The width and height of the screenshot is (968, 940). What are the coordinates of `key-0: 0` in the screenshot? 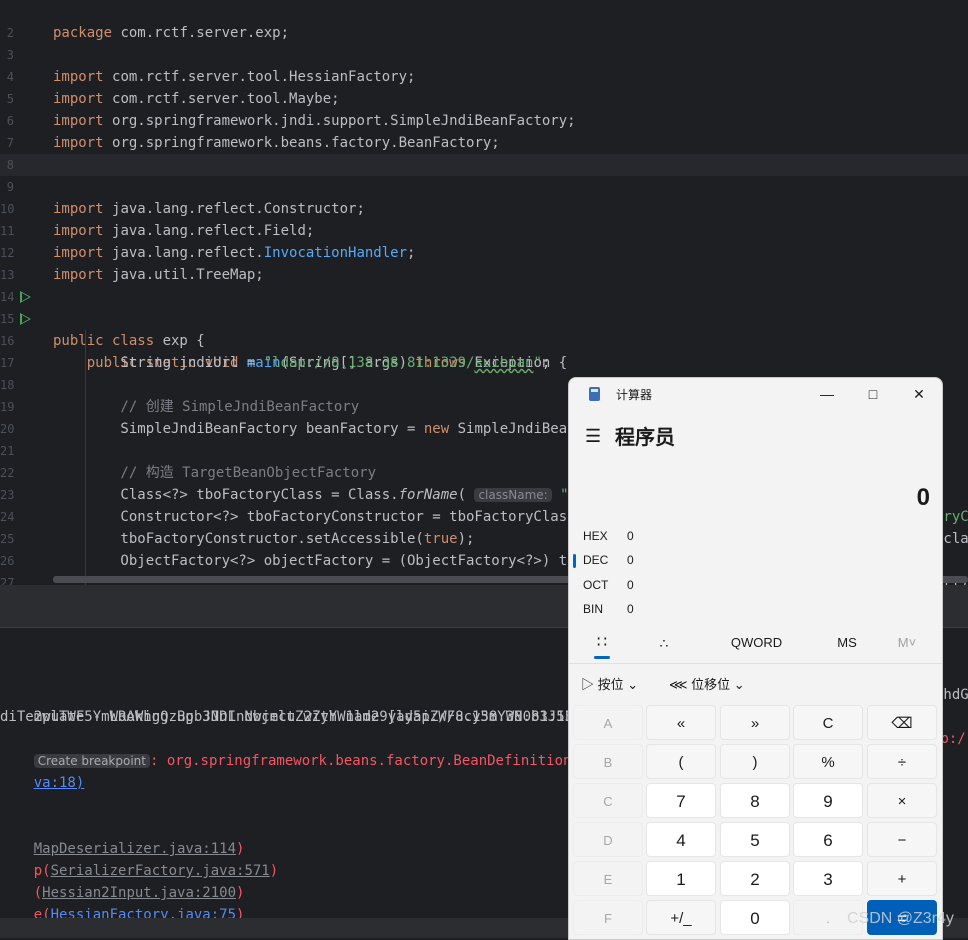 It's located at (755, 917).